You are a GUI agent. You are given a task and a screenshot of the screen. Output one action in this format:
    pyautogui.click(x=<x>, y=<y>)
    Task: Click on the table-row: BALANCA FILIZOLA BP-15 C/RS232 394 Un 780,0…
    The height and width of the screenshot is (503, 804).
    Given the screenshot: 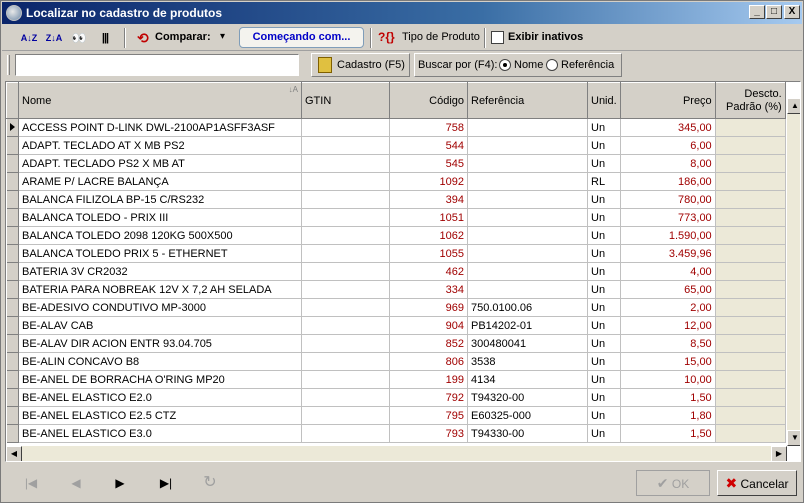 What is the action you would take?
    pyautogui.click(x=396, y=199)
    